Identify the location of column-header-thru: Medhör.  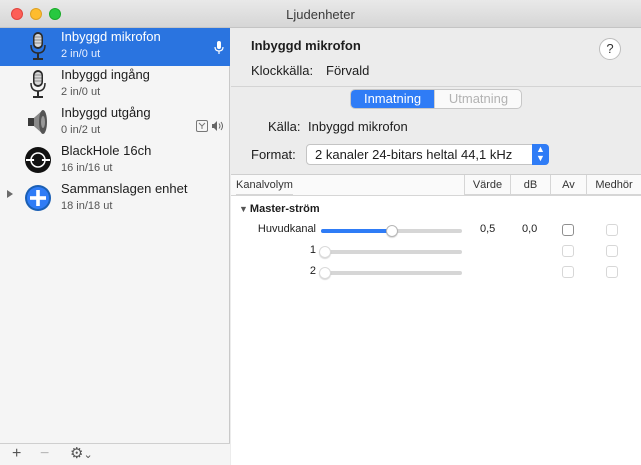
(613, 185).